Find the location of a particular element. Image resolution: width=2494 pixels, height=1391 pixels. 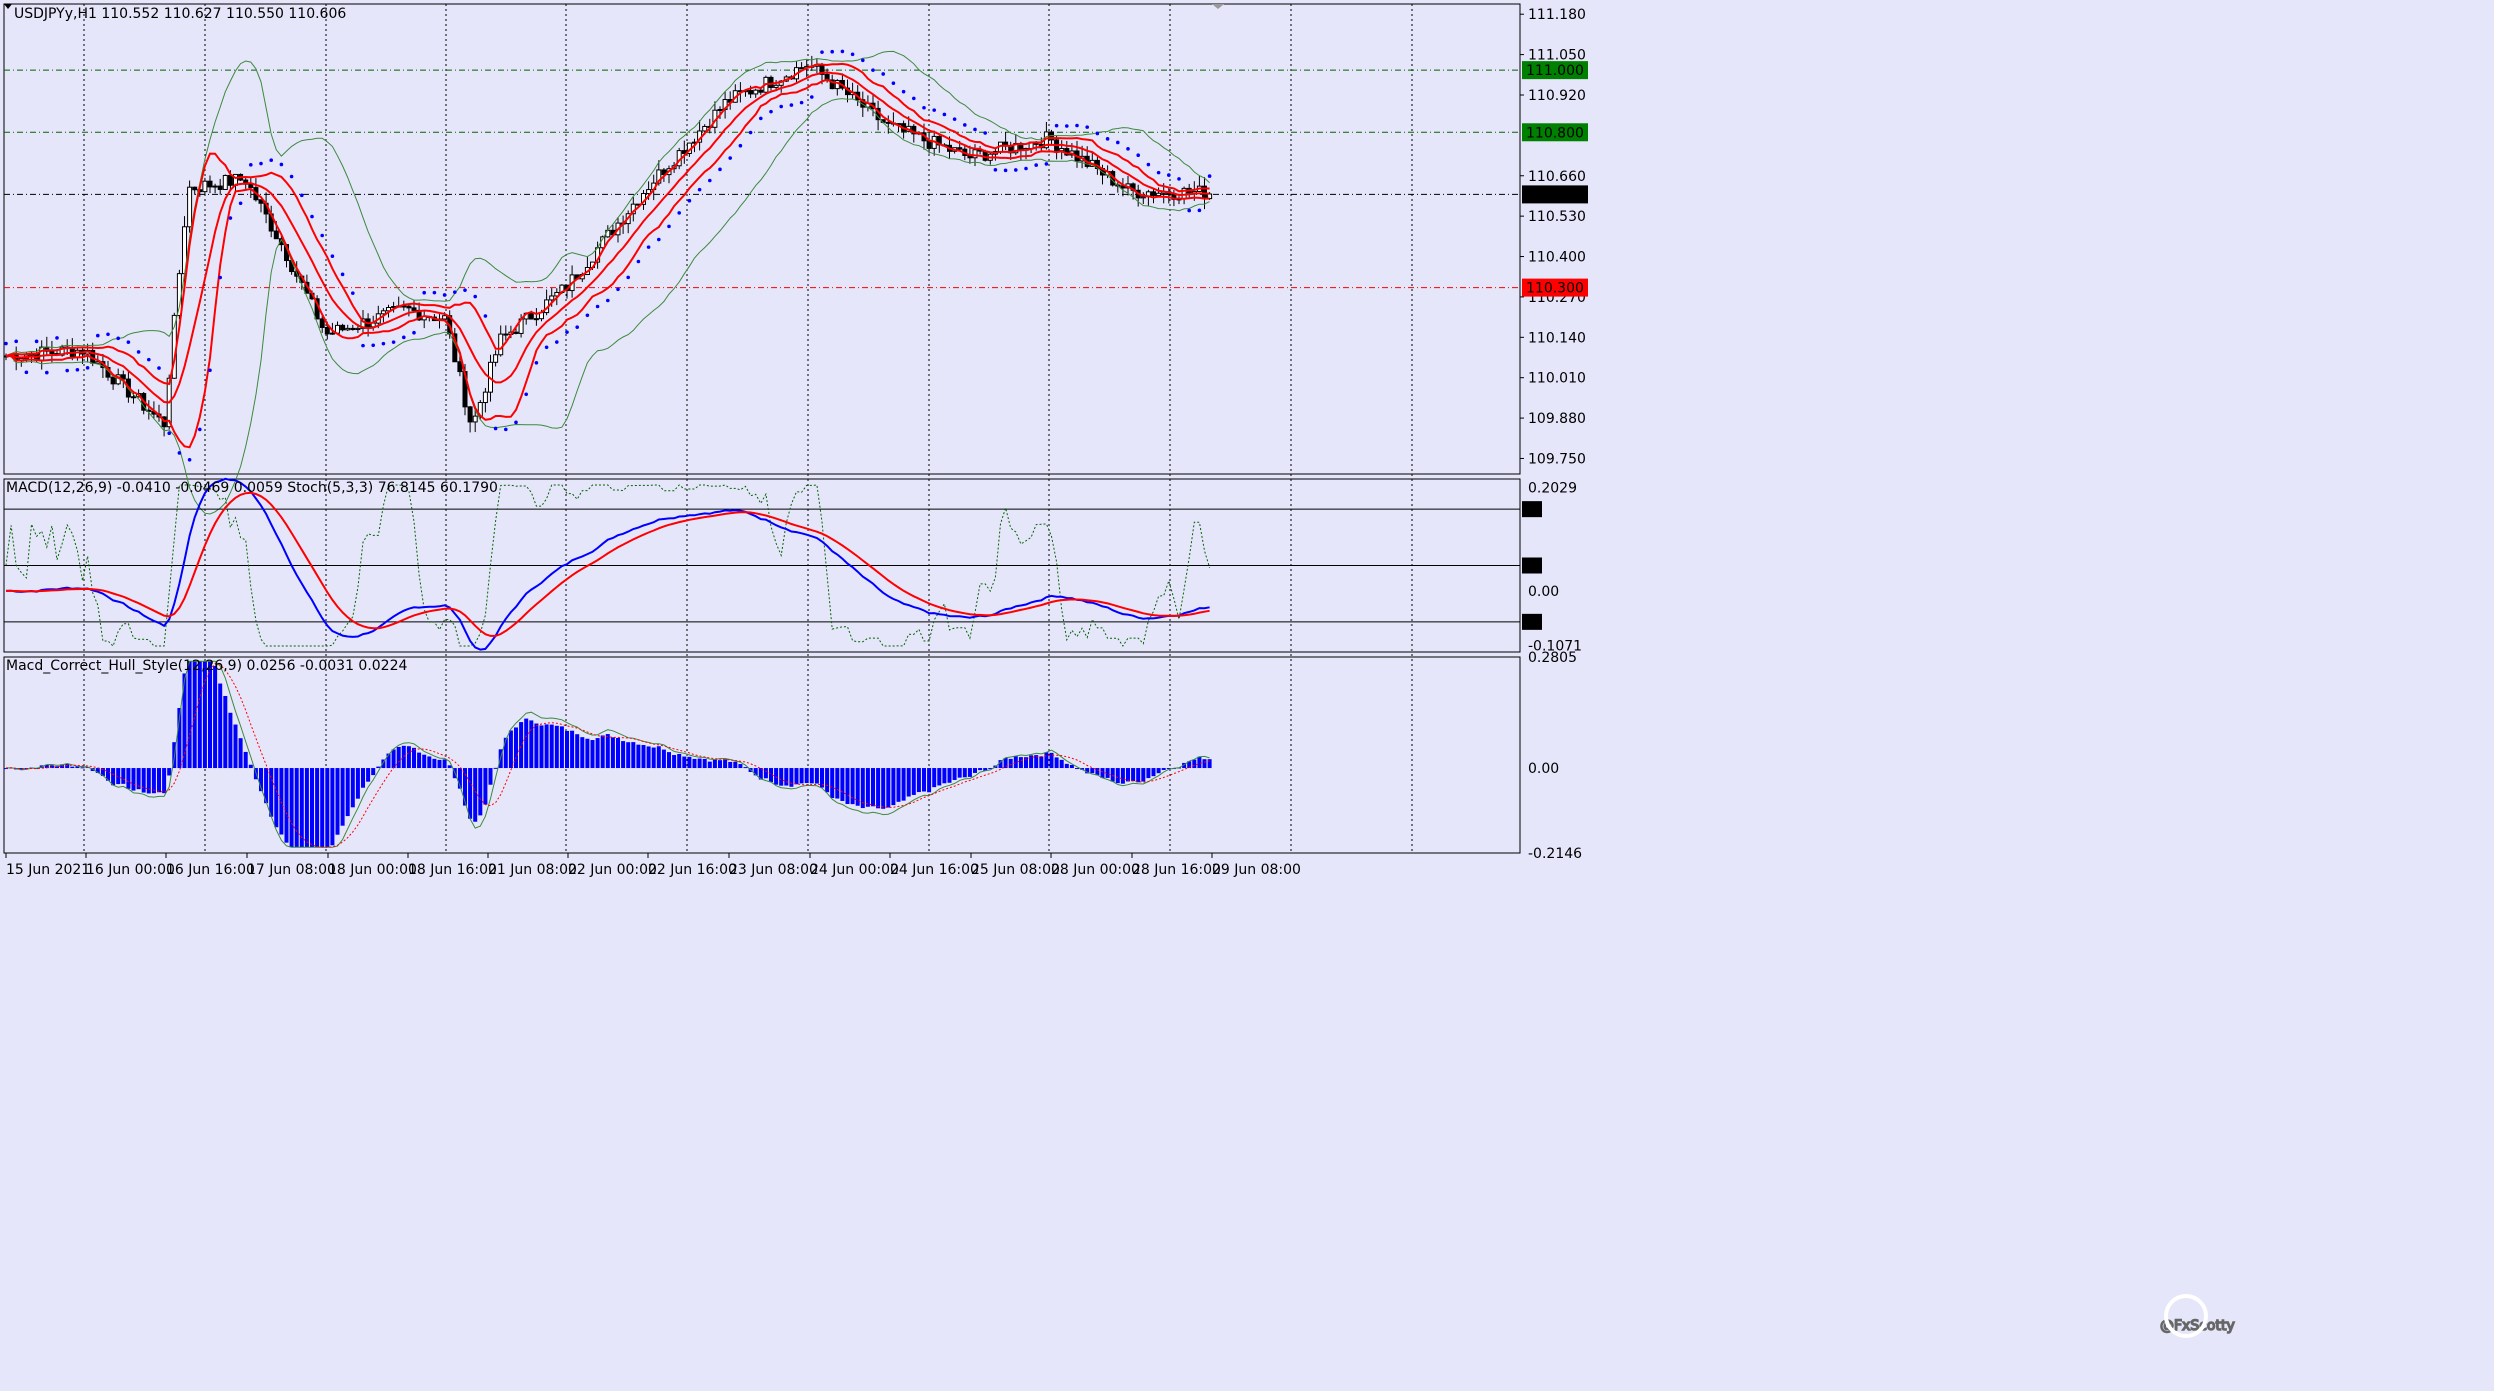

level-label: 110.300 is located at coordinates (1555, 289).